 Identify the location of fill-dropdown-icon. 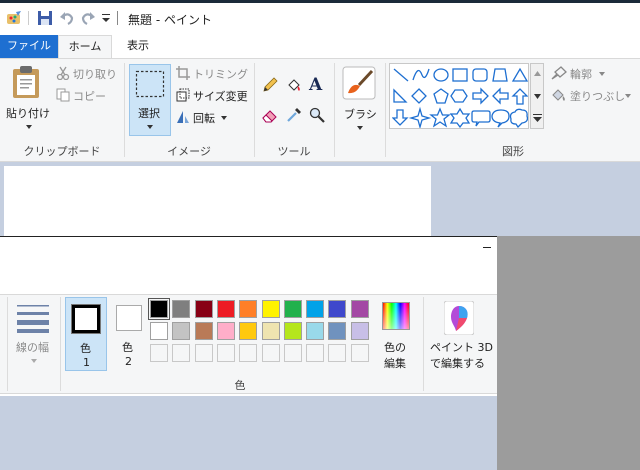
(628, 96).